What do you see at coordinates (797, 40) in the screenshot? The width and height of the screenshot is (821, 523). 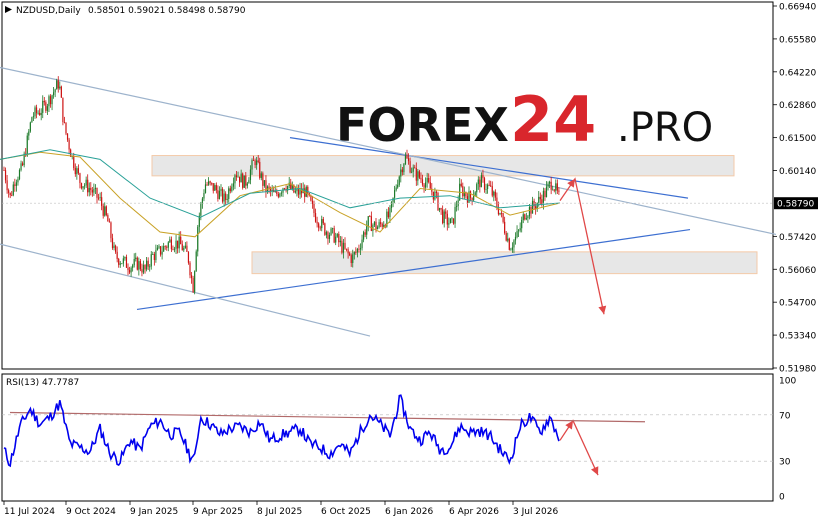 I see `price-tick-label: 0.65580` at bounding box center [797, 40].